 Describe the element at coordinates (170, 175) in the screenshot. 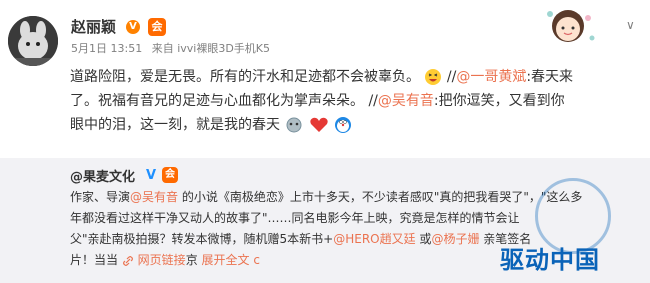

I see `repost-member-badge: 会` at that location.